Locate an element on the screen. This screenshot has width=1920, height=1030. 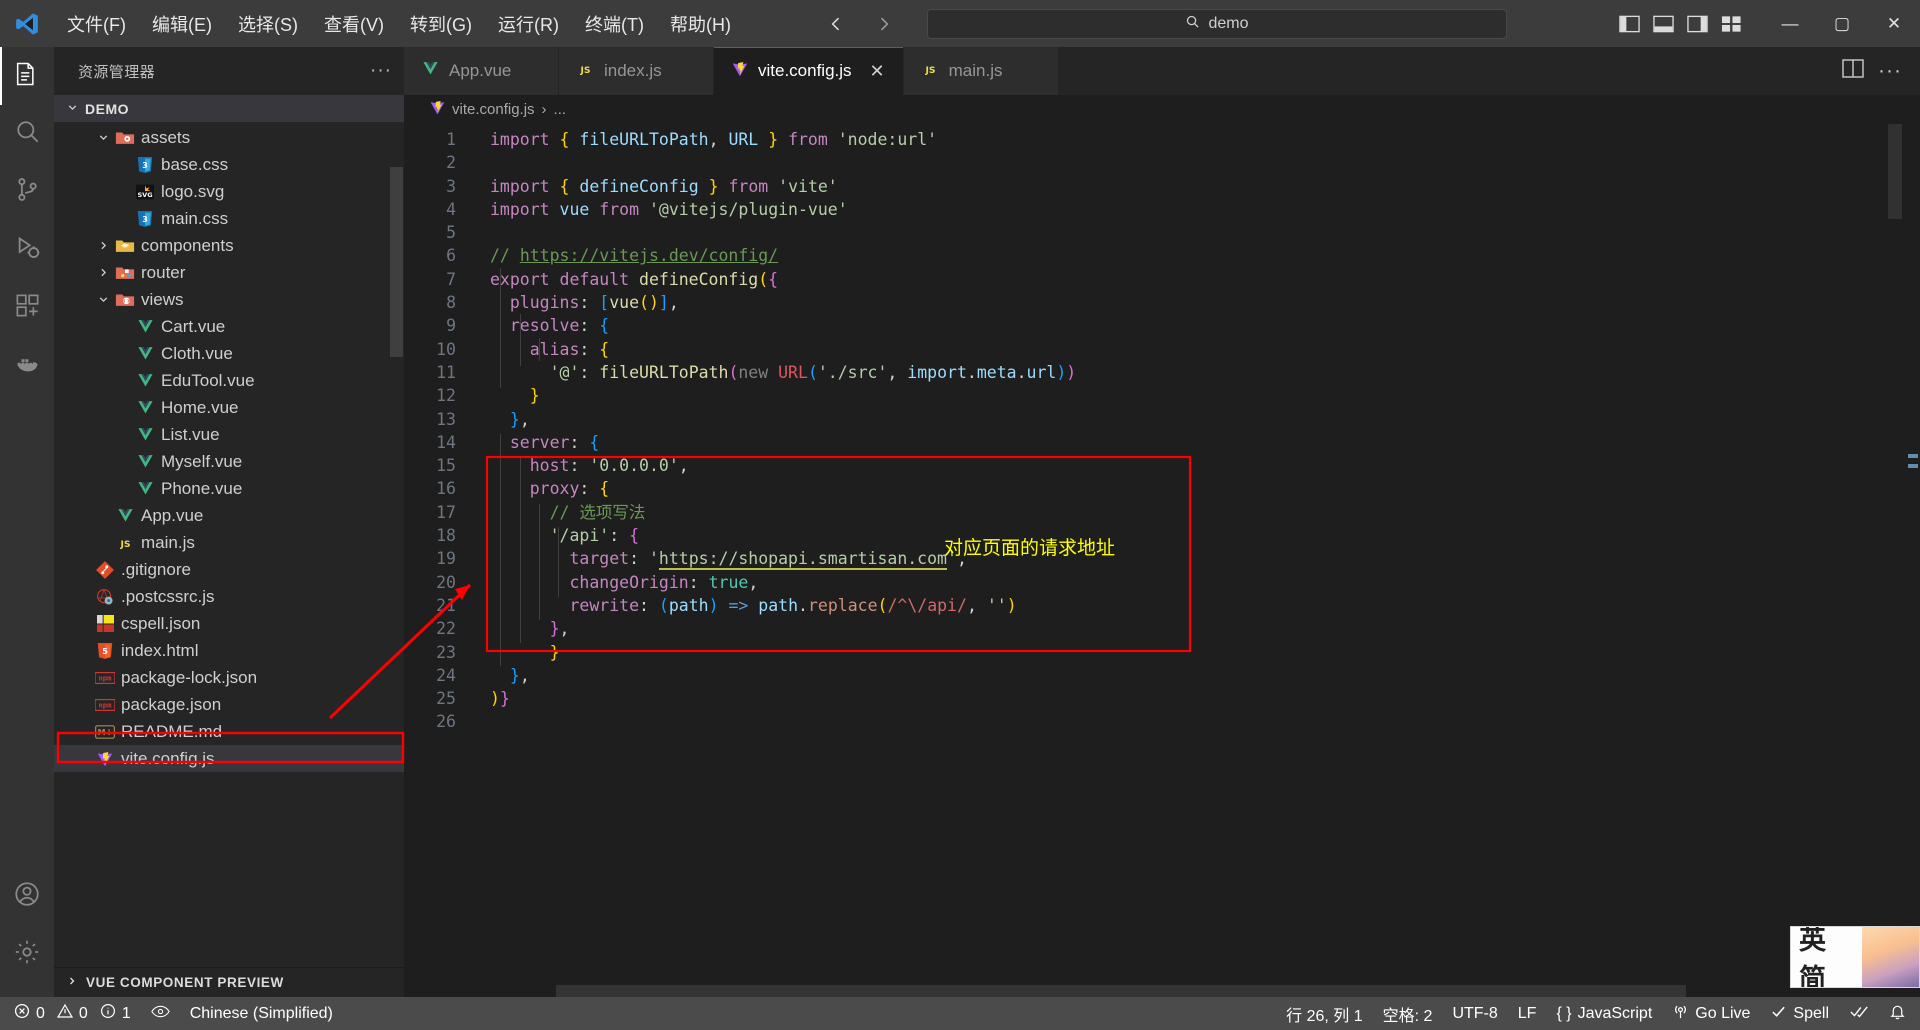
activity-source-control is located at coordinates (27, 192).